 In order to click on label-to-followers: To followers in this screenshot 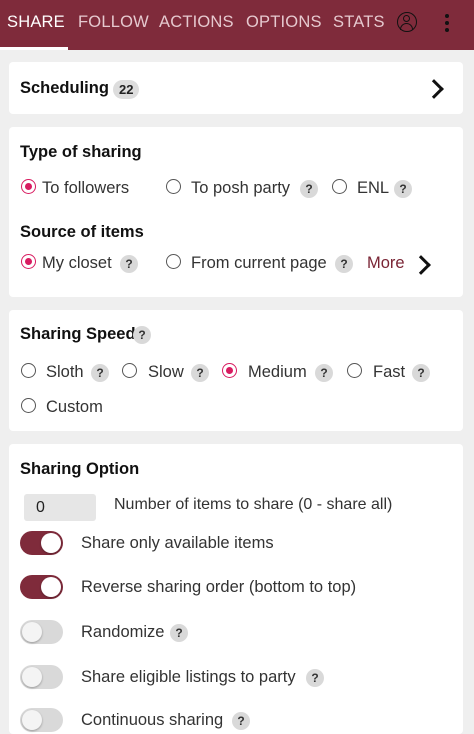, I will do `click(86, 188)`.